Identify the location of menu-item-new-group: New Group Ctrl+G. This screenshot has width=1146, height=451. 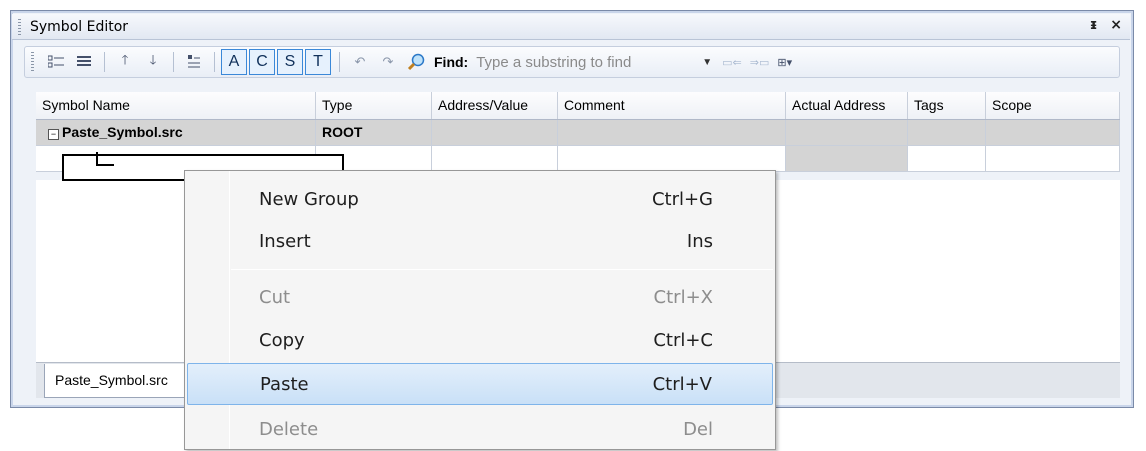
(480, 200).